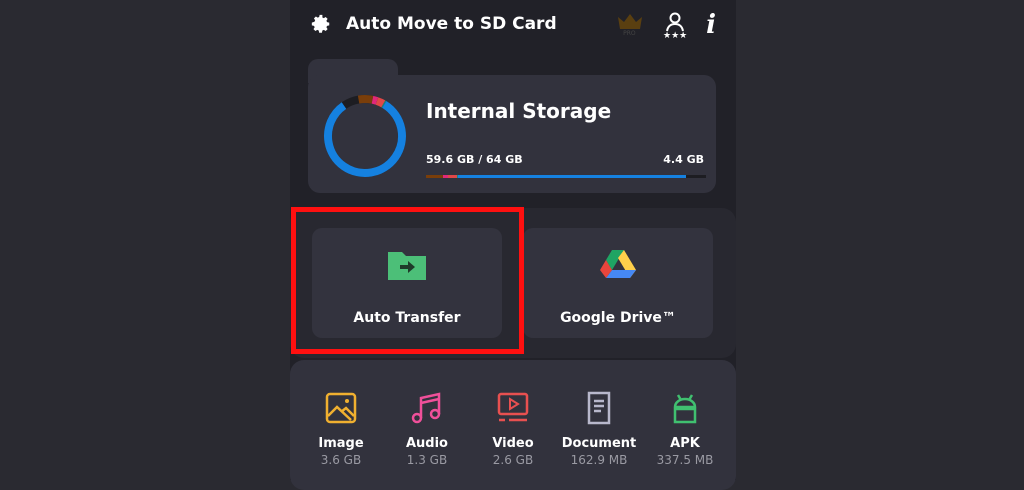 This screenshot has height=490, width=1024. I want to click on google-drive-button: Google Drive™, so click(618, 283).